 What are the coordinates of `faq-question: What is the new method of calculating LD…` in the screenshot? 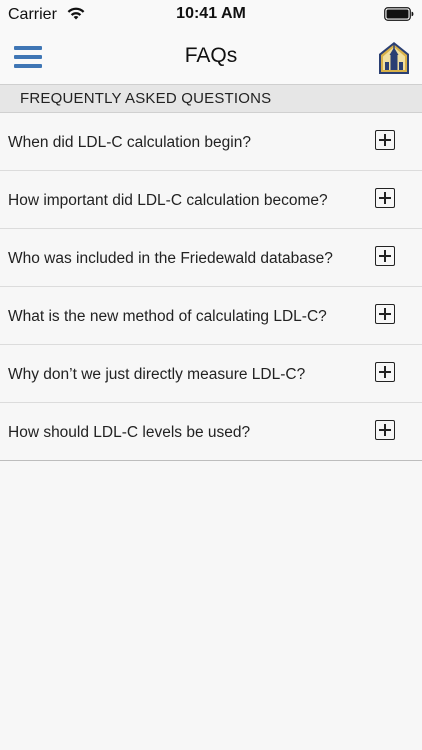 It's located at (167, 316).